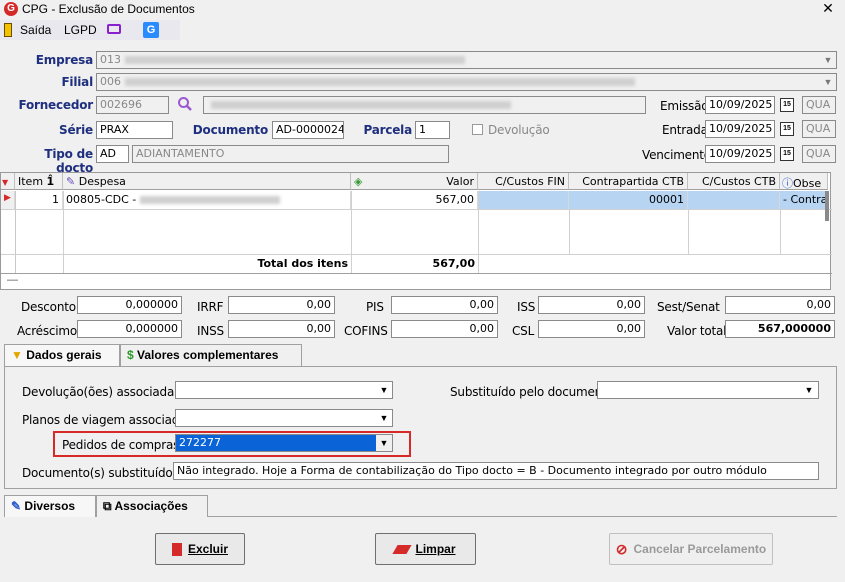 The height and width of the screenshot is (582, 845). I want to click on total-label: Total dos itens, so click(302, 263).